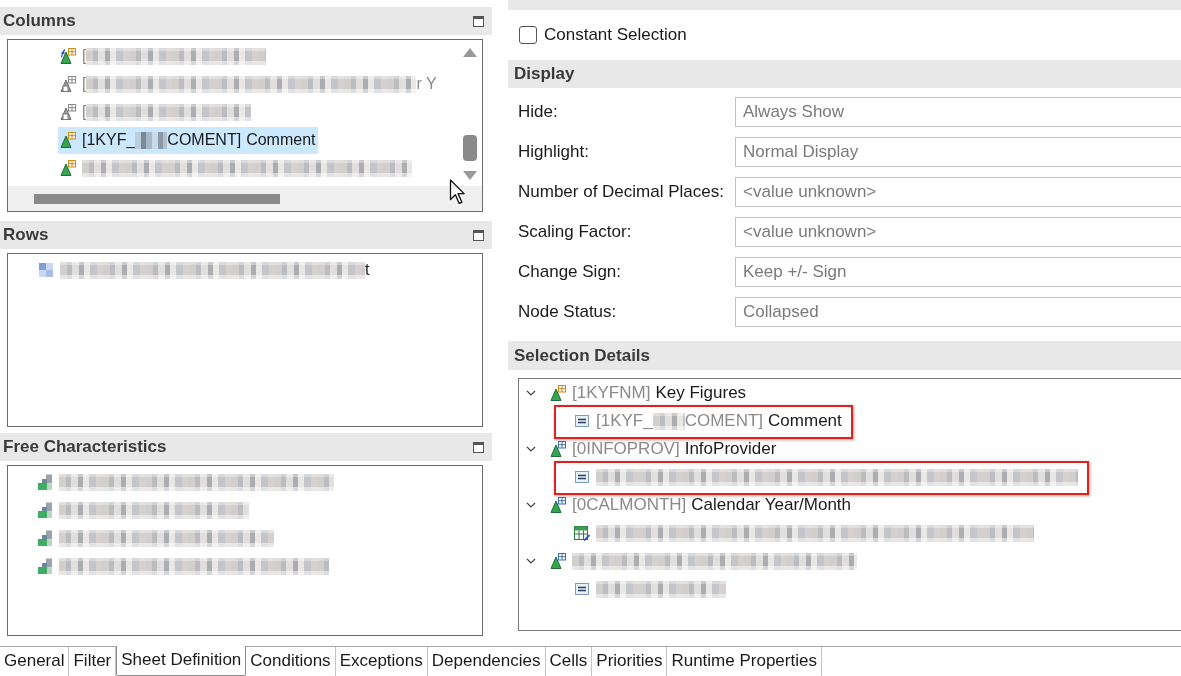 This screenshot has width=1181, height=676. Describe the element at coordinates (68, 56) in the screenshot. I see `formula-triangle-icon` at that location.